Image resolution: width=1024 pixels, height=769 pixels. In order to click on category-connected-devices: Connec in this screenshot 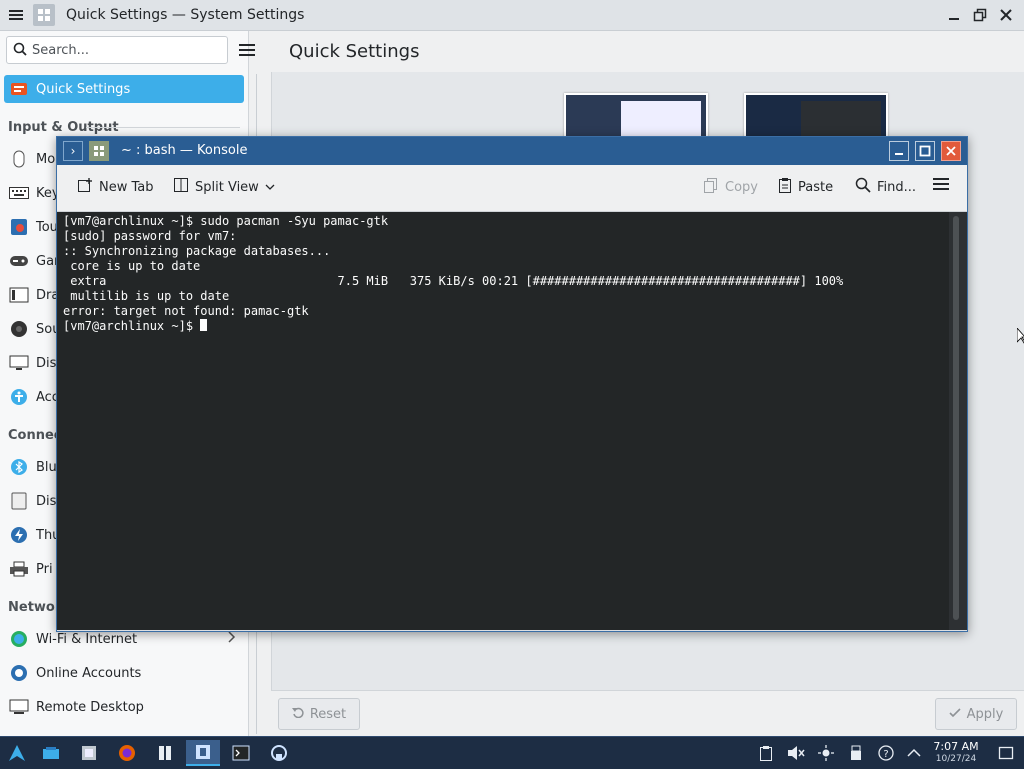, I will do `click(35, 435)`.